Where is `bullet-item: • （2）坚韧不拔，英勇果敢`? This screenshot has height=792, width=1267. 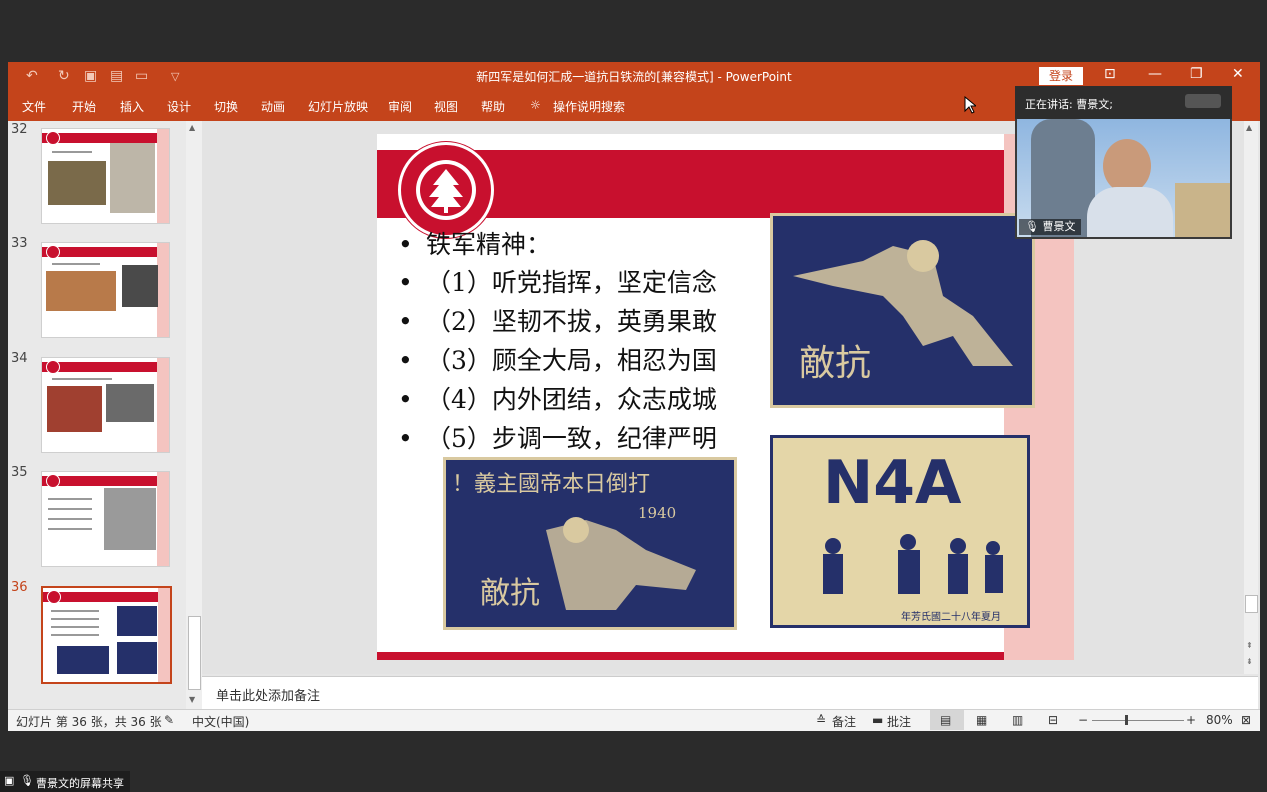 bullet-item: • （2）坚韧不拔，英勇果敢 is located at coordinates (557, 321).